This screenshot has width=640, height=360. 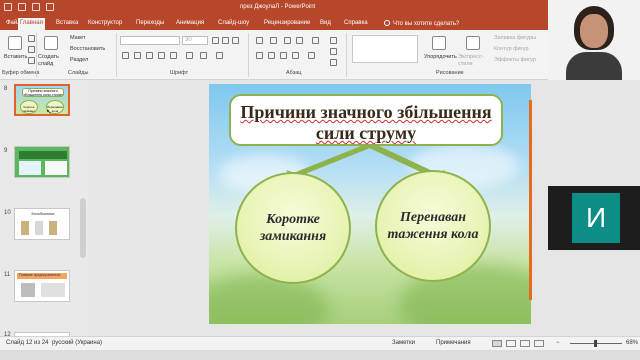 I want to click on line-spacing-icon, so click(x=315, y=40).